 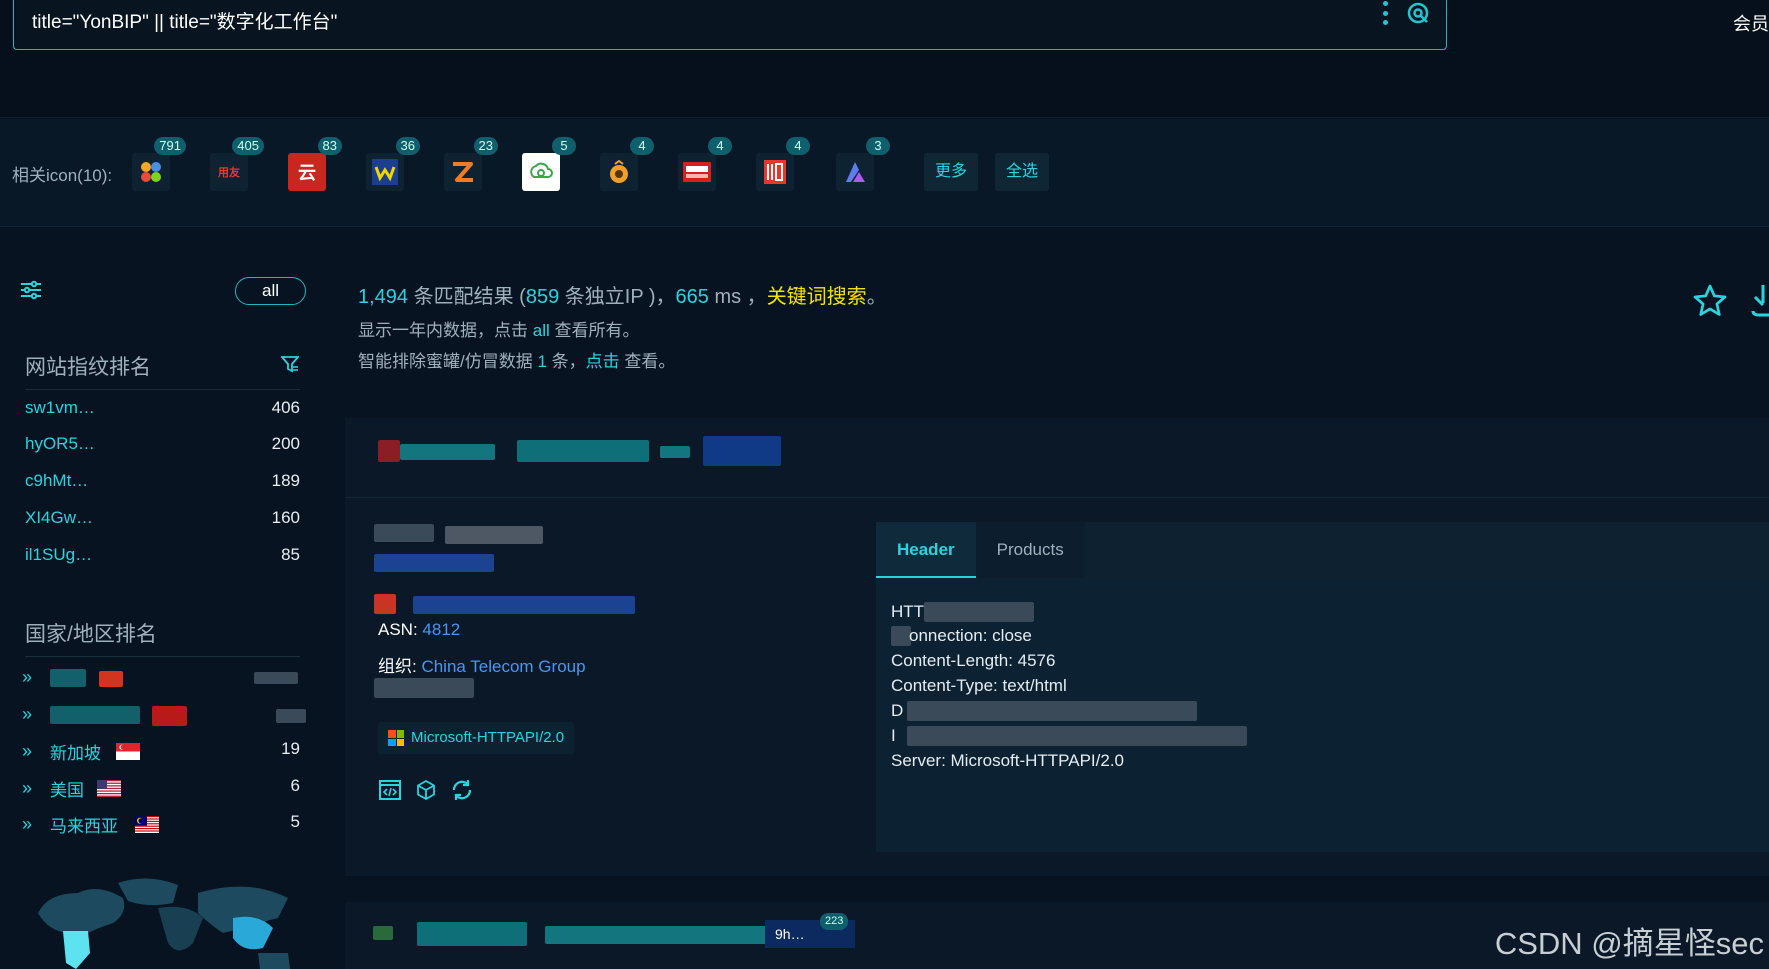 What do you see at coordinates (979, 685) in the screenshot?
I see `header-line: Content-Type: text/html` at bounding box center [979, 685].